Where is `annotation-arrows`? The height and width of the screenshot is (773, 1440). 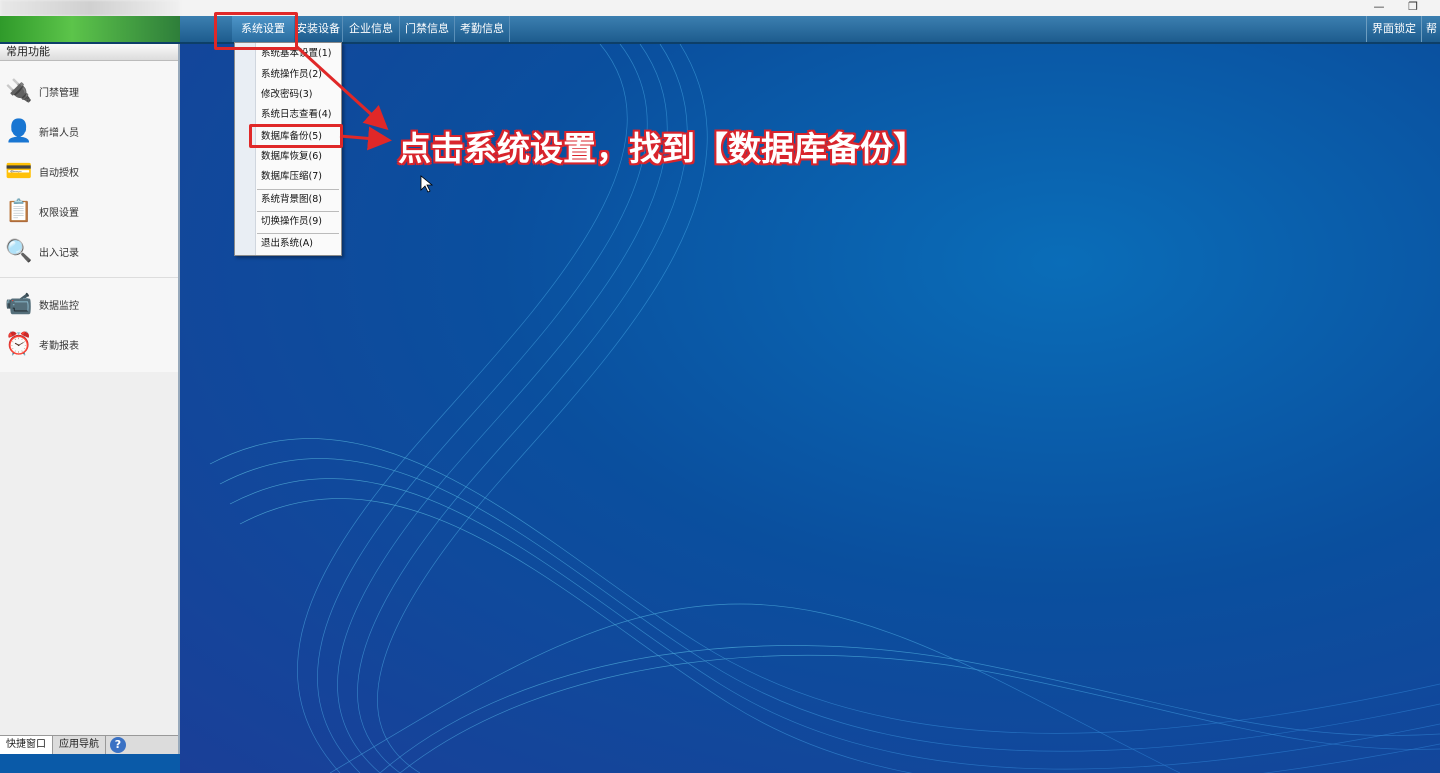
annotation-arrows is located at coordinates (364, 118).